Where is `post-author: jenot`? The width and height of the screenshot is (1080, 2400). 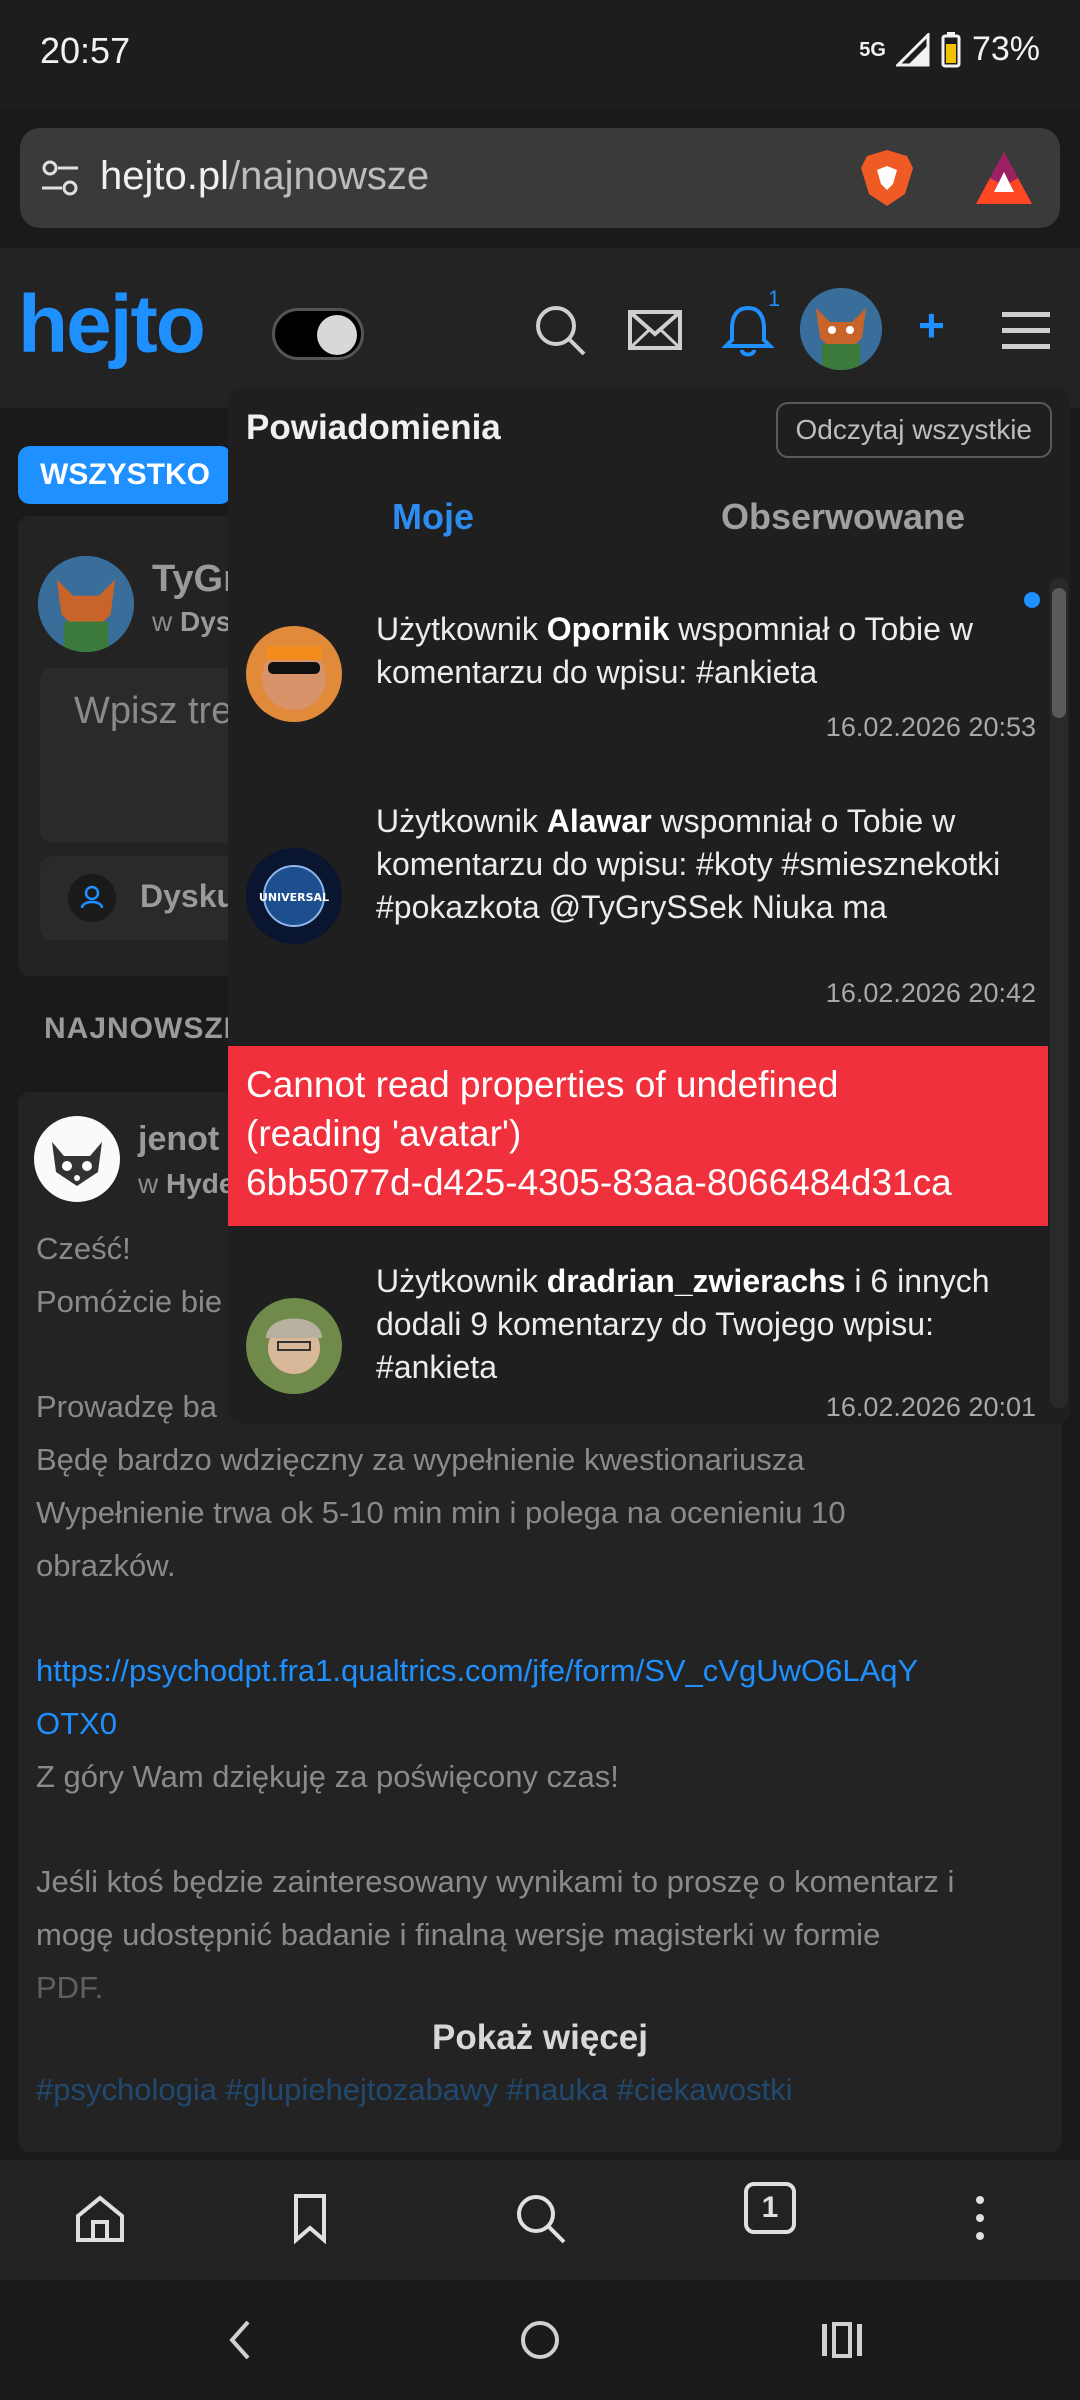
post-author: jenot is located at coordinates (178, 1139).